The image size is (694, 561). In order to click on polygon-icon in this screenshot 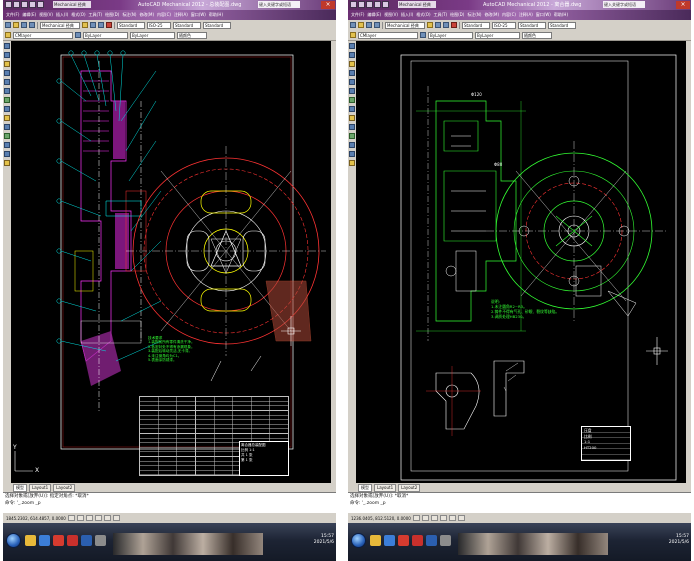, I will do `click(352, 64)`.